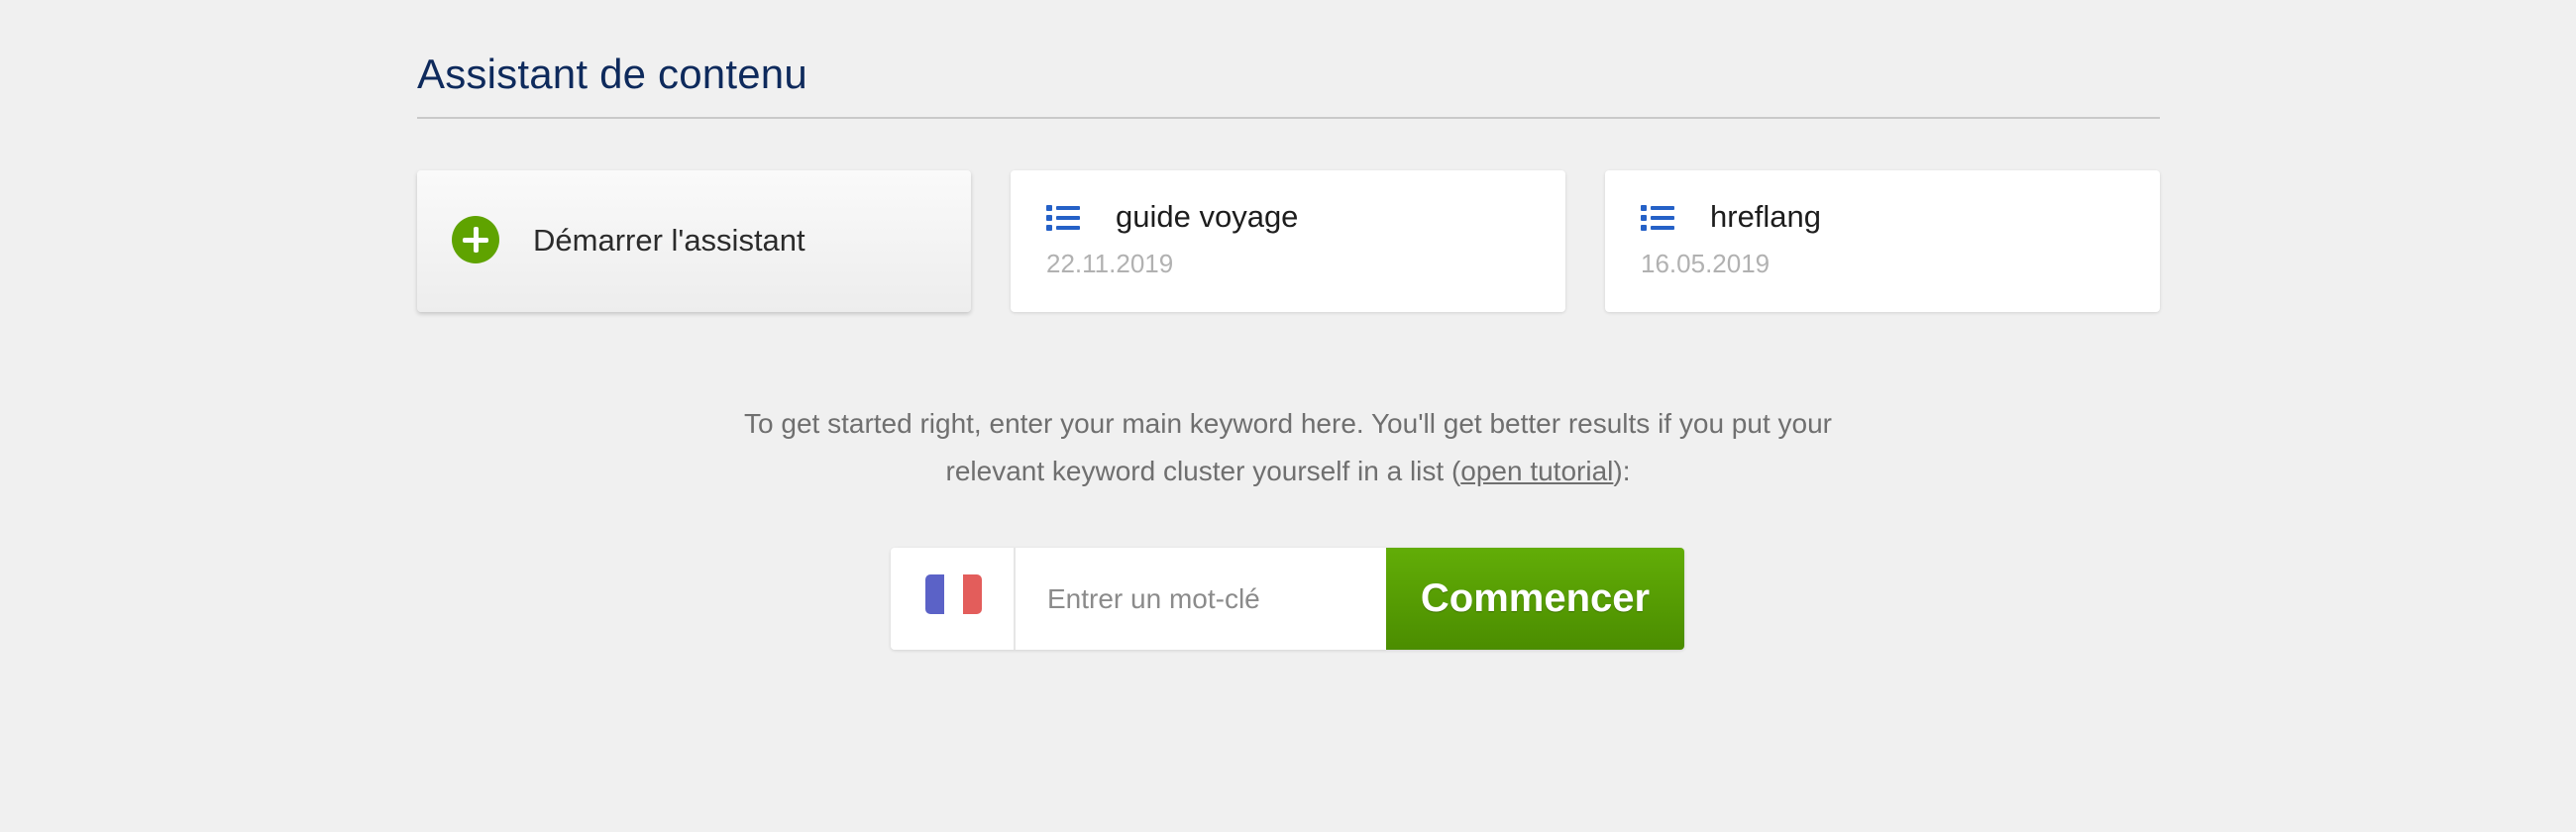 Image resolution: width=2576 pixels, height=832 pixels. I want to click on page-title: Assistant de contenu, so click(612, 74).